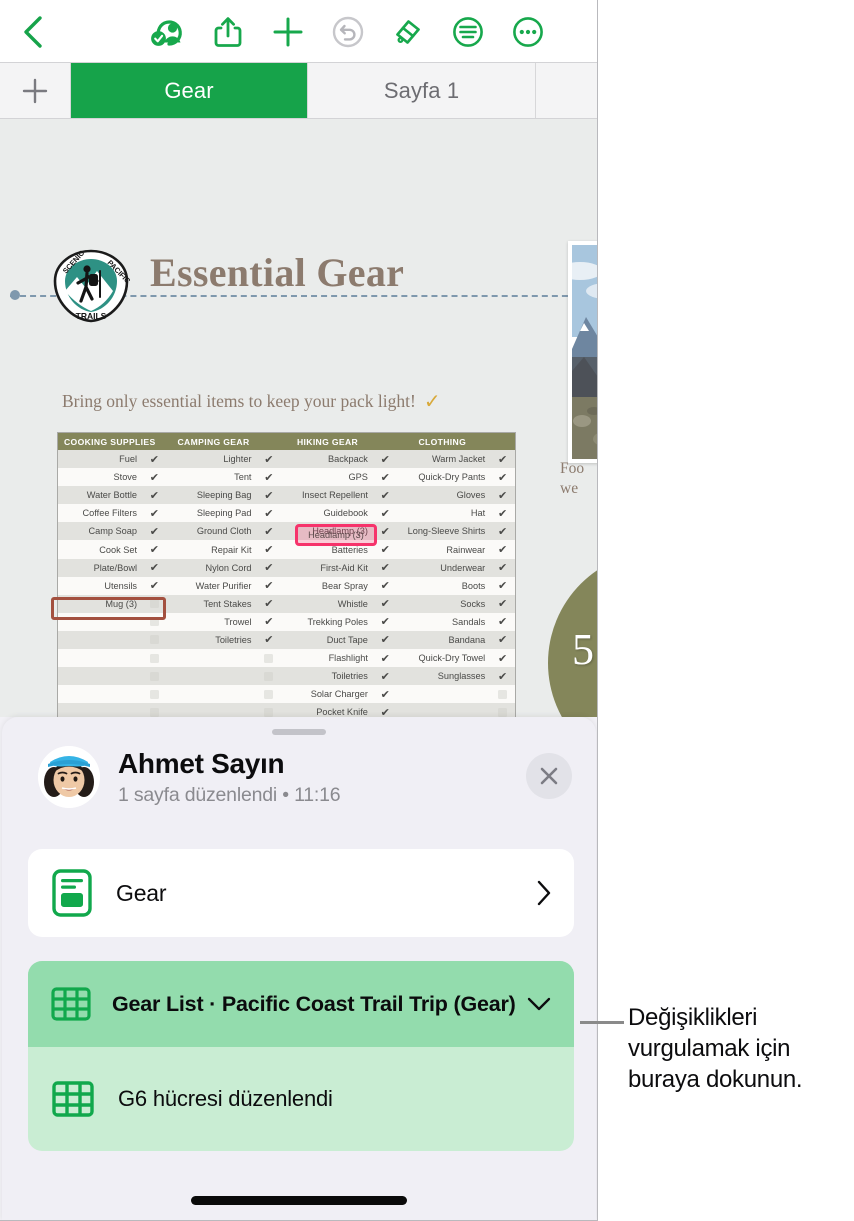  What do you see at coordinates (286, 477) in the screenshot?
I see `table-row: Stove ✔ Tent ✔ GPS ✔ Quick-Dry Pants ✔` at bounding box center [286, 477].